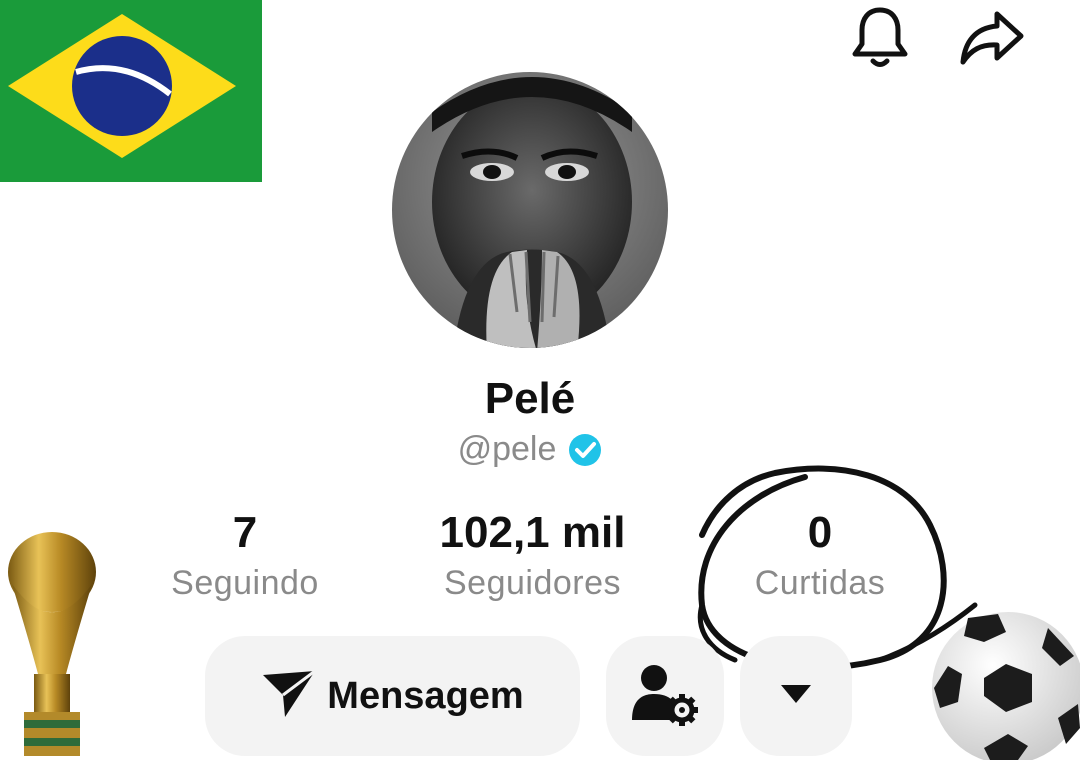 The image size is (1080, 765). Describe the element at coordinates (532, 532) in the screenshot. I see `stat-followers-value: 102,1 mil` at that location.